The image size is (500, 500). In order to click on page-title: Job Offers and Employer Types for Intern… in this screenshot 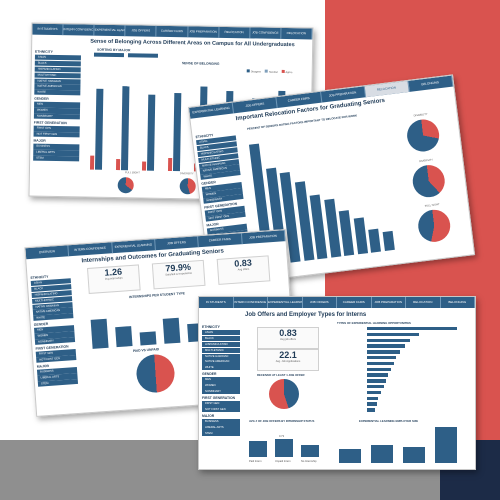, I will do `click(306, 315)`.